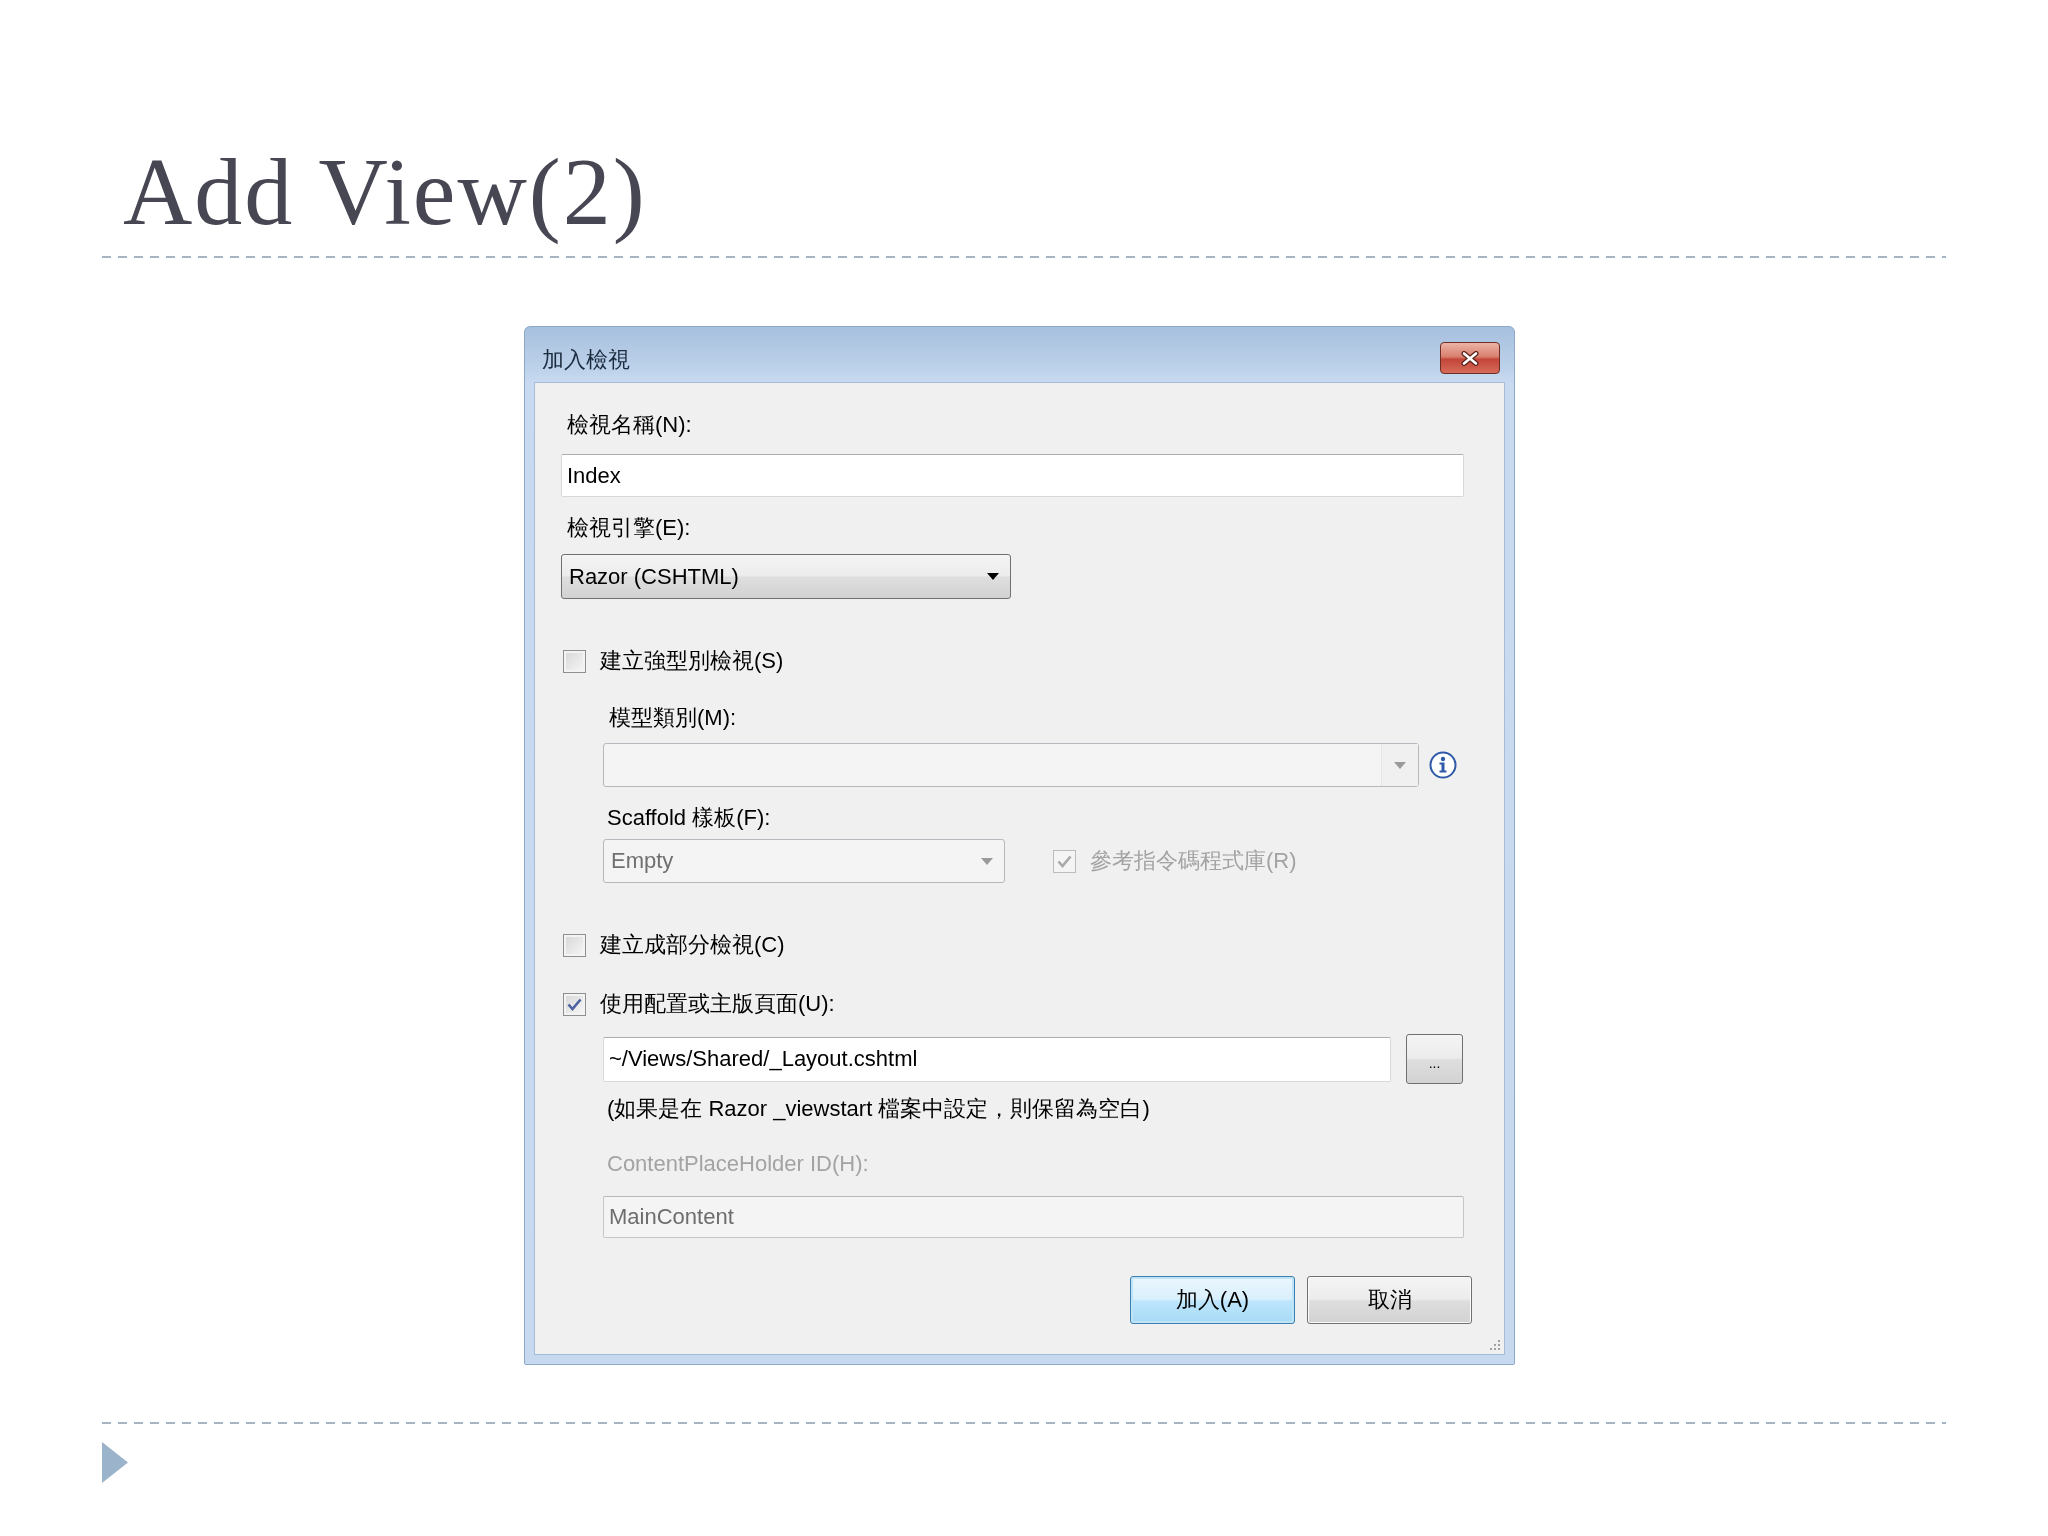 This screenshot has width=2048, height=1536. Describe the element at coordinates (717, 1004) in the screenshot. I see `checkbox-label: 使用配置或主版頁面(U):` at that location.